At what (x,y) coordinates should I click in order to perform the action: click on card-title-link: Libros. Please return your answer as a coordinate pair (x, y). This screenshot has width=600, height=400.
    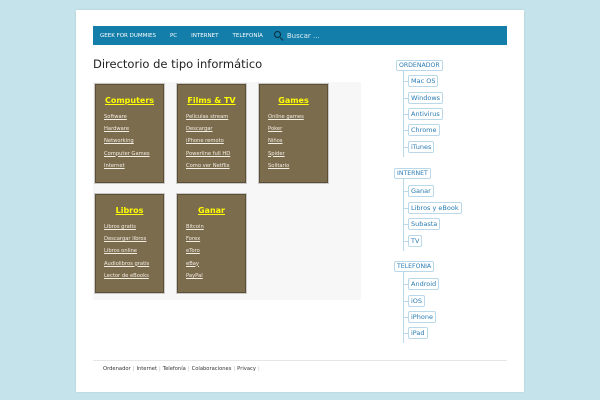
    Looking at the image, I should click on (129, 210).